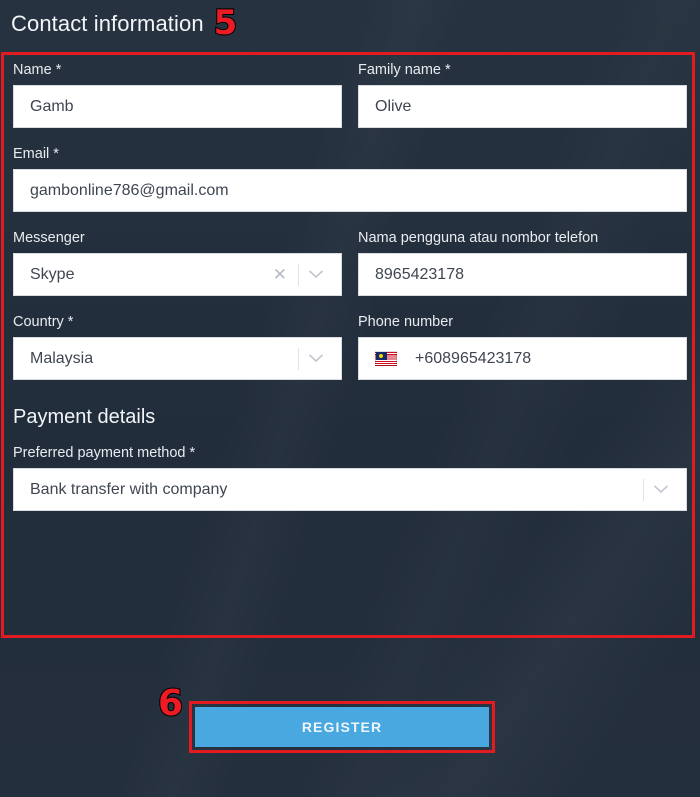  What do you see at coordinates (350, 489) in the screenshot?
I see `payment-method-select: Bank transfer with company` at bounding box center [350, 489].